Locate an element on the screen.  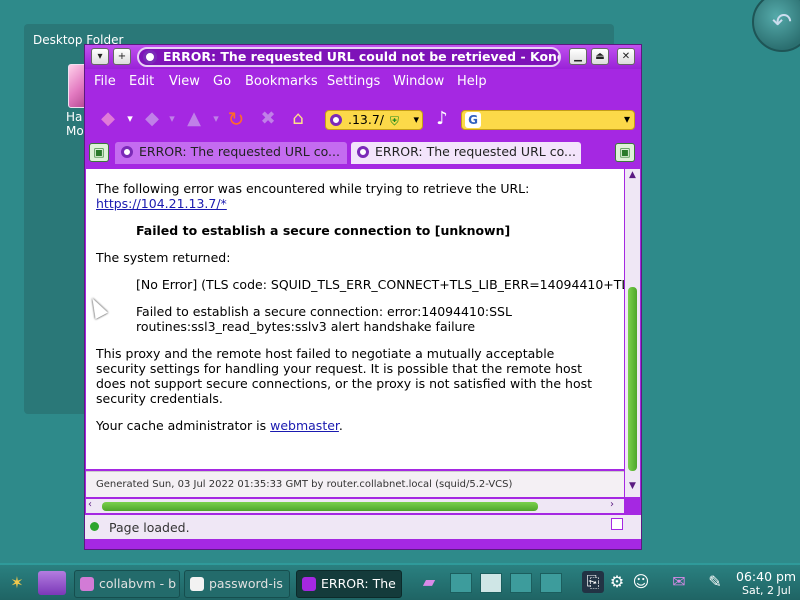
status-bar: Page loaded. is located at coordinates (363, 527).